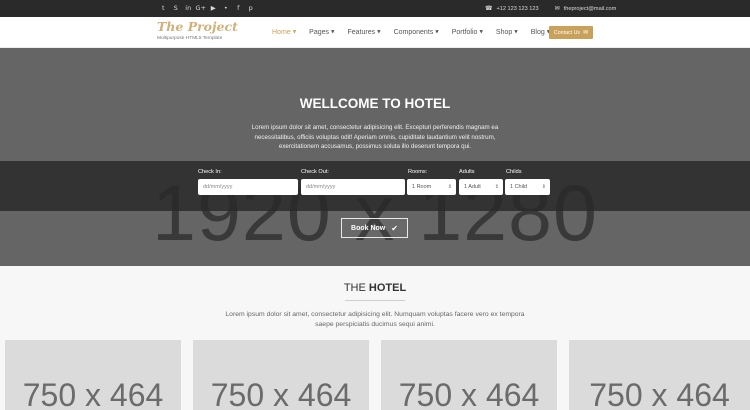  Describe the element at coordinates (504, 32) in the screenshot. I see `nav-label: Shop` at that location.